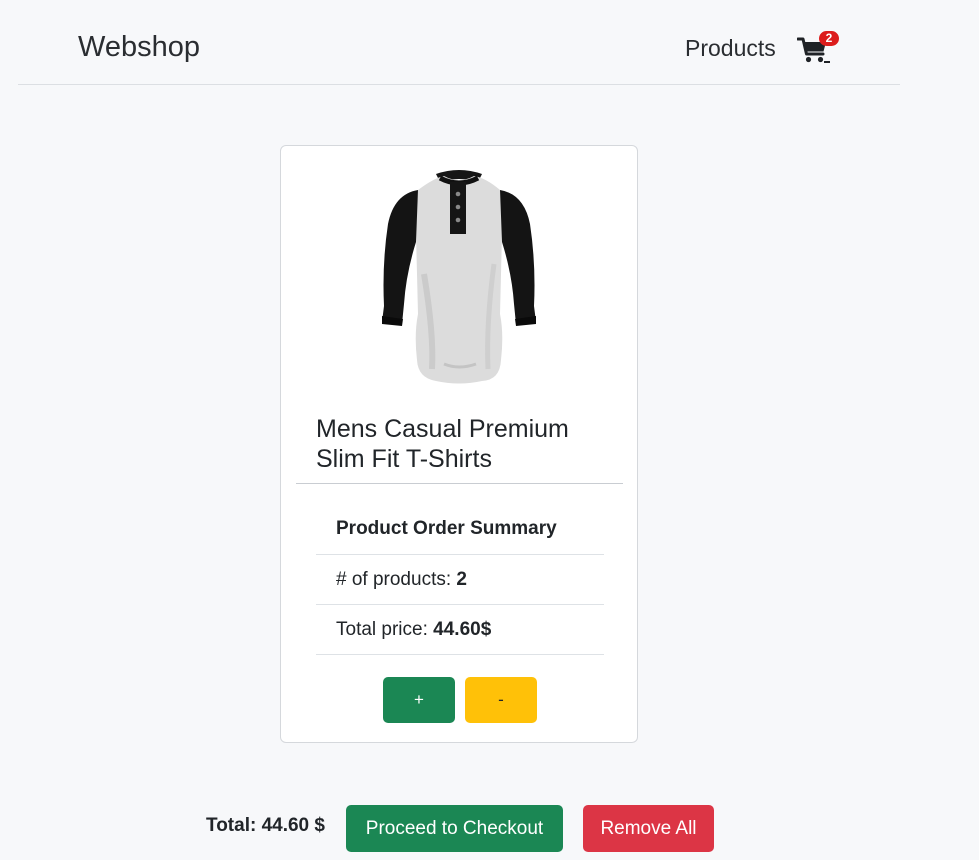  I want to click on total-price-label: Total price:, so click(385, 629).